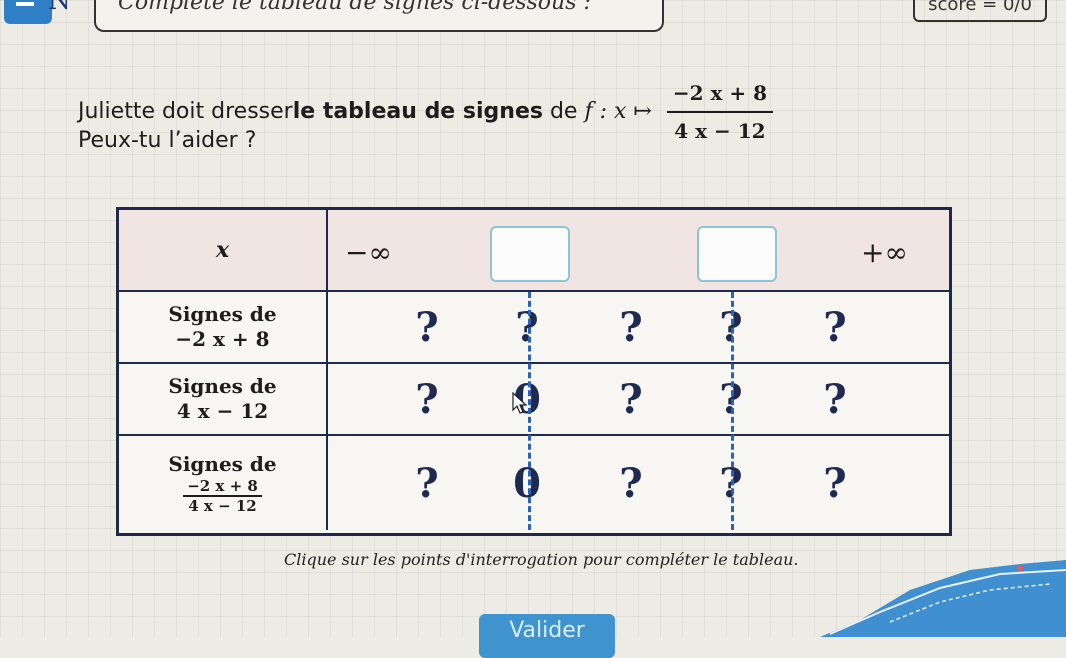 The image size is (1066, 658). What do you see at coordinates (222, 487) in the screenshot?
I see `row-label-numerator: −2 x + 8` at bounding box center [222, 487].